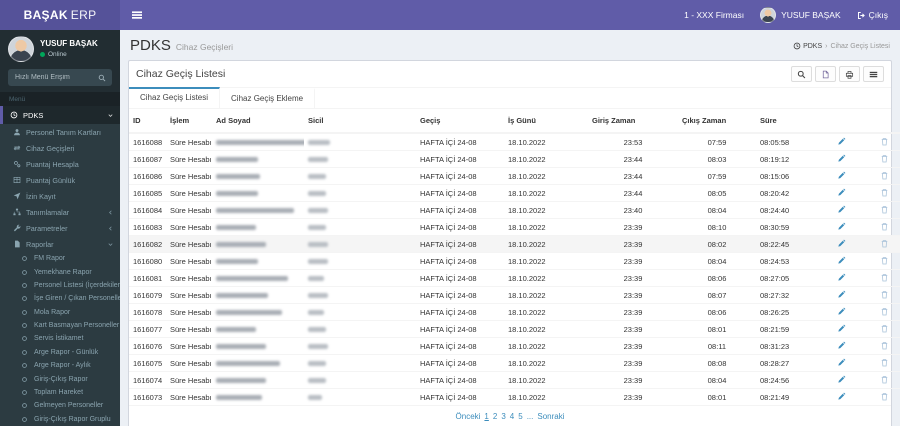 This screenshot has width=900, height=426. Describe the element at coordinates (60, 228) in the screenshot. I see `sidebar-subitem: Parametreler` at that location.